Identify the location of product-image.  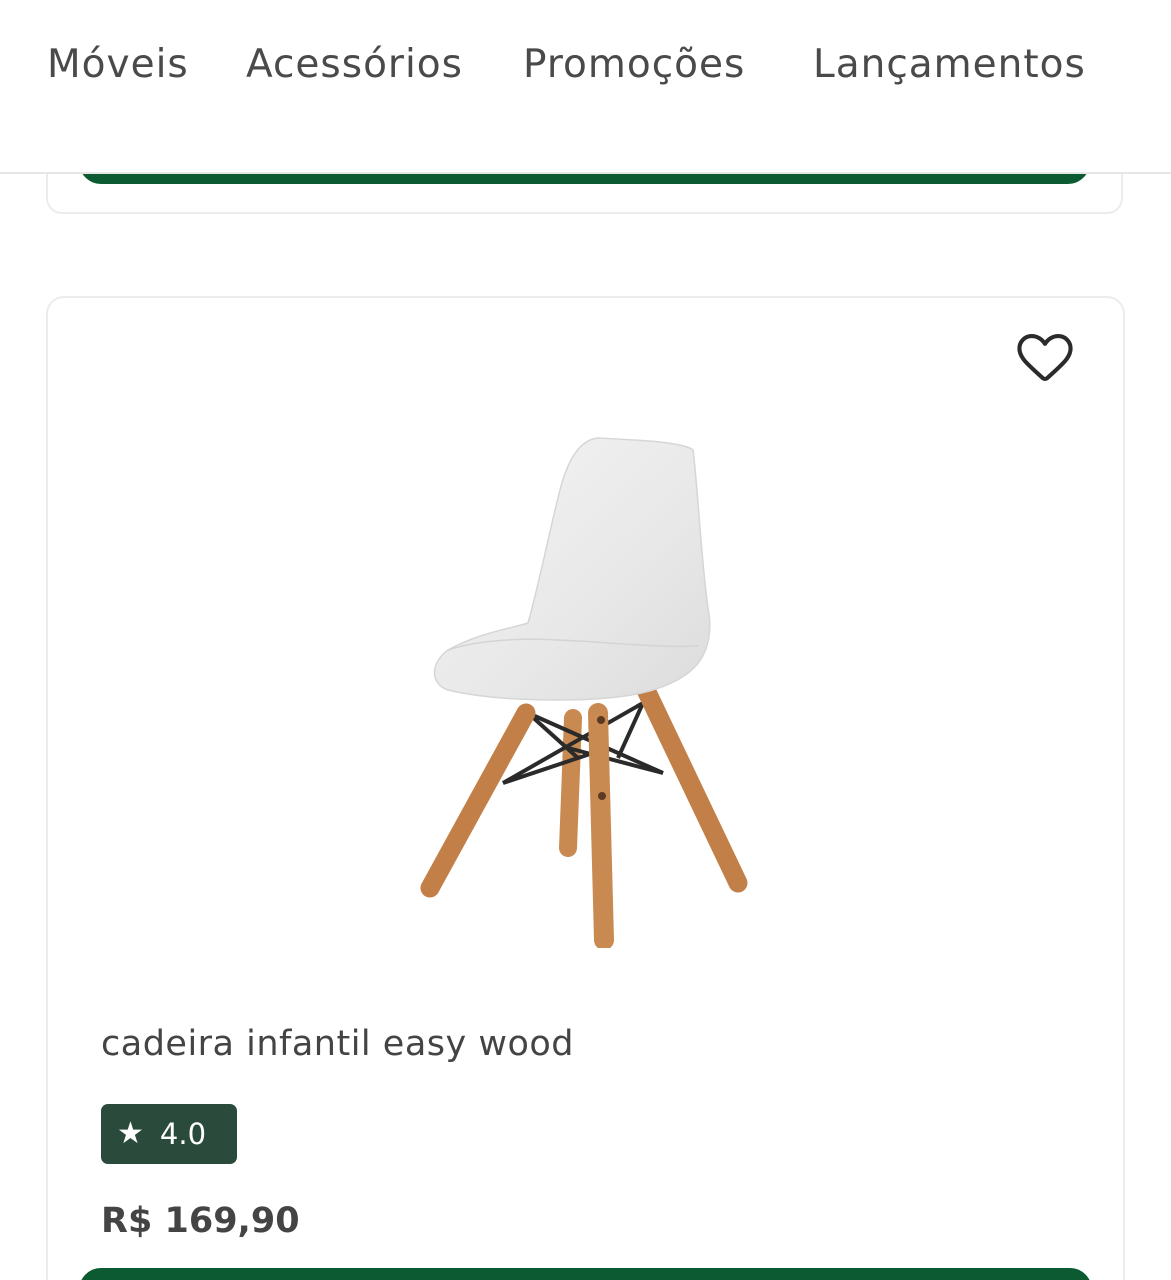
(588, 689).